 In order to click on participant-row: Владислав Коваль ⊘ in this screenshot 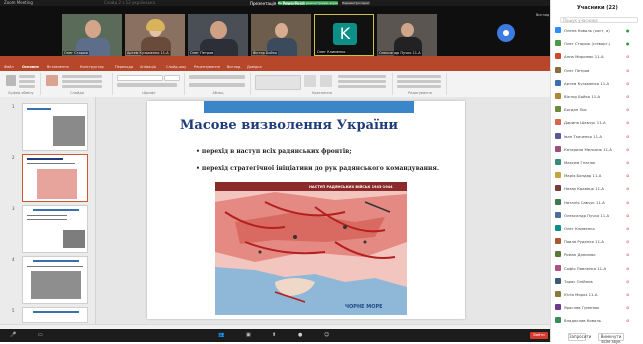, I will do `click(597, 320)`.